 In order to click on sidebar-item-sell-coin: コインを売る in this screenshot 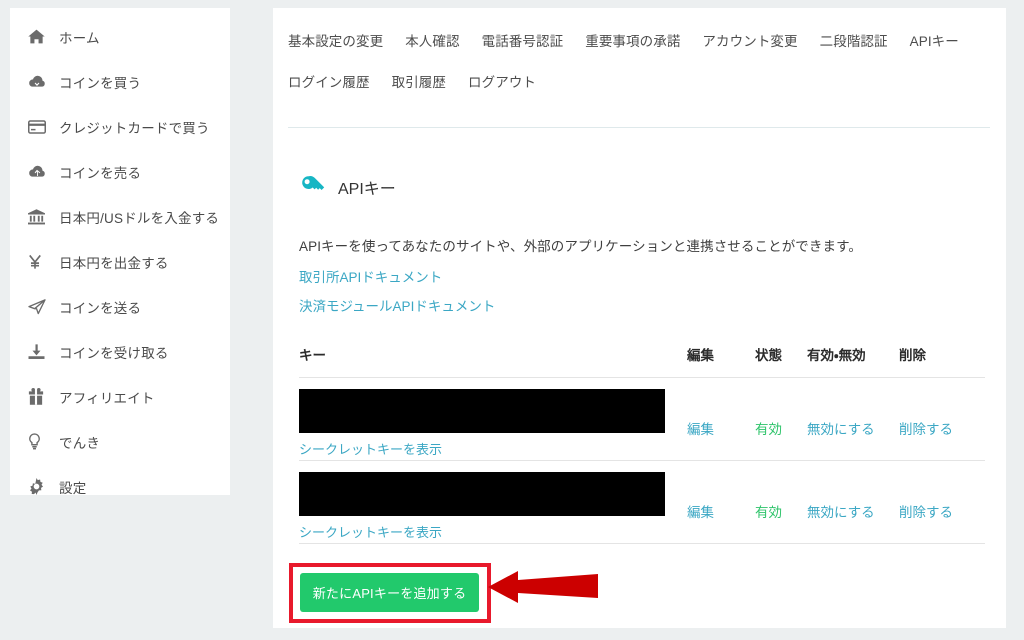, I will do `click(120, 171)`.